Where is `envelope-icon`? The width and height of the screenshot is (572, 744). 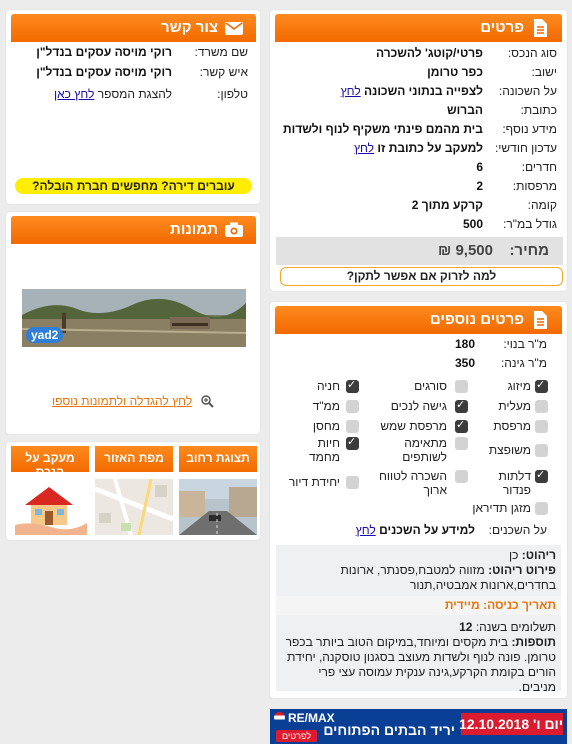 envelope-icon is located at coordinates (234, 28).